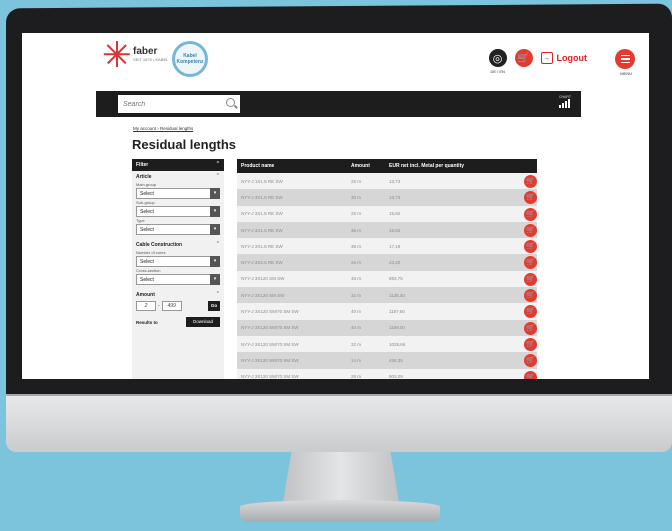 This screenshot has width=672, height=531. Describe the element at coordinates (387, 246) in the screenshot. I see `table-row: NYY-J 3X1.5 RE SW 39 m 17,19 🛒` at that location.